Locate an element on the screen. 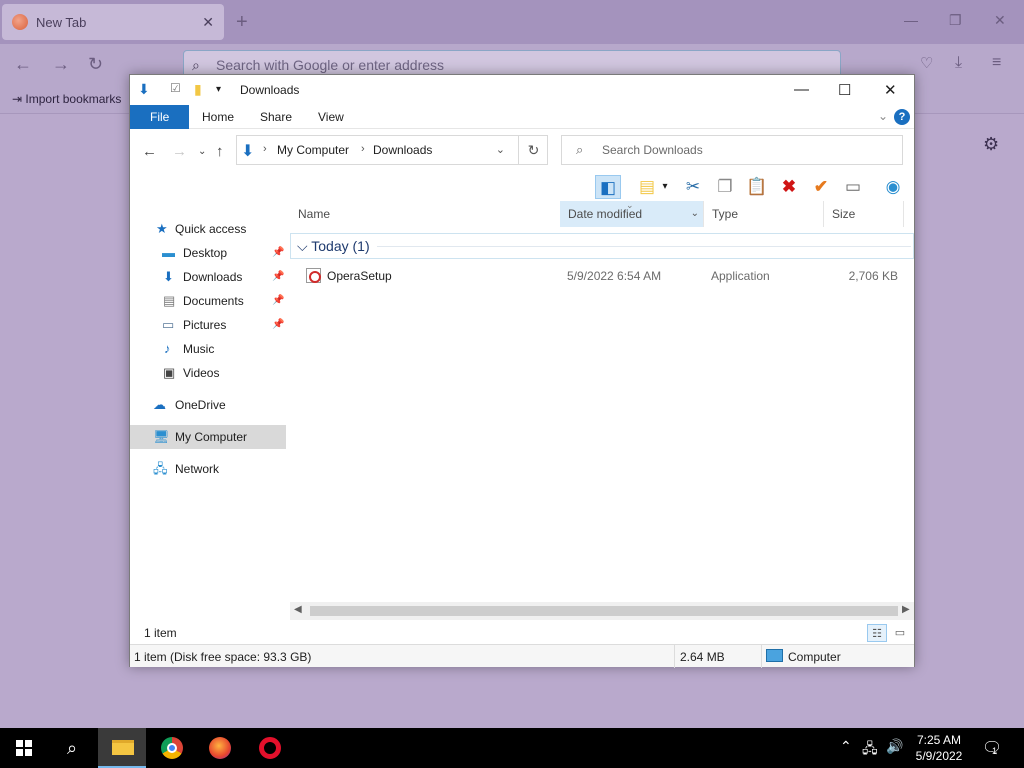 The image size is (1024, 768). column-header-size: Size is located at coordinates (864, 214).